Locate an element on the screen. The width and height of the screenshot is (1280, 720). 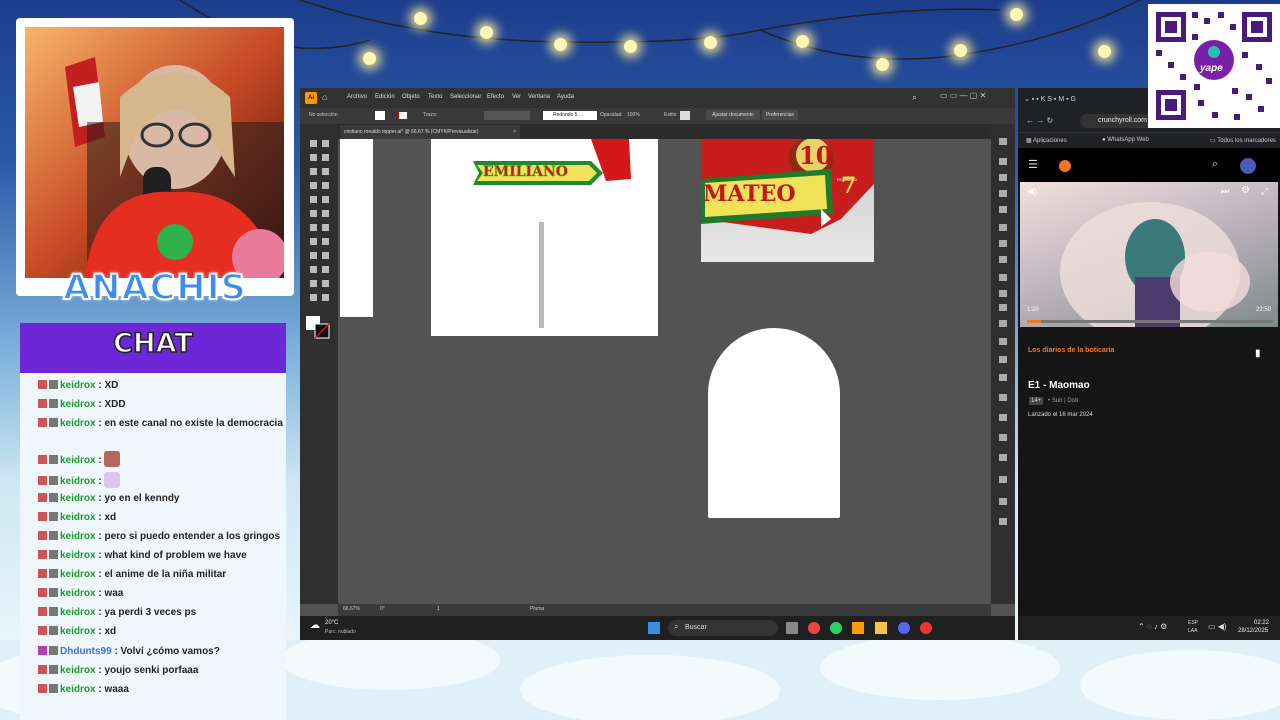
video-progress-fill is located at coordinates (1034, 321).